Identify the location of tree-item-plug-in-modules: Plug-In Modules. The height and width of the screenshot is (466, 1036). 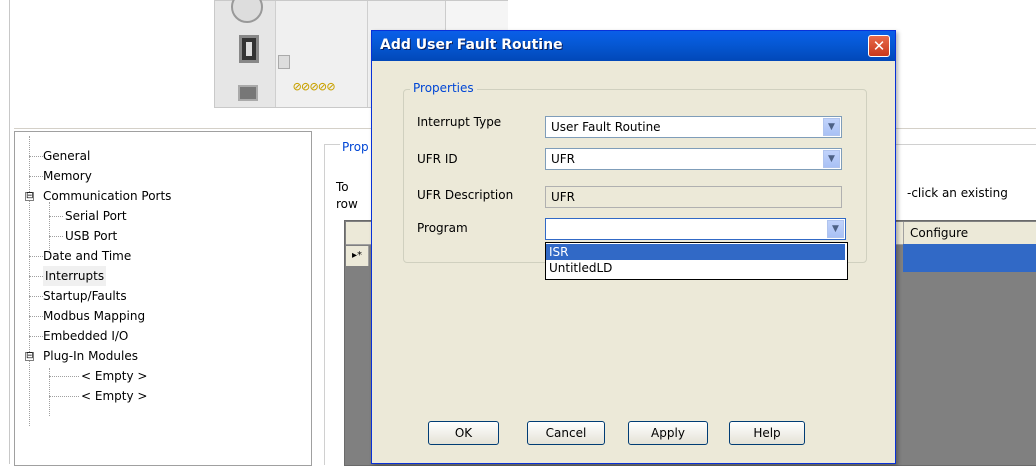
(90, 356).